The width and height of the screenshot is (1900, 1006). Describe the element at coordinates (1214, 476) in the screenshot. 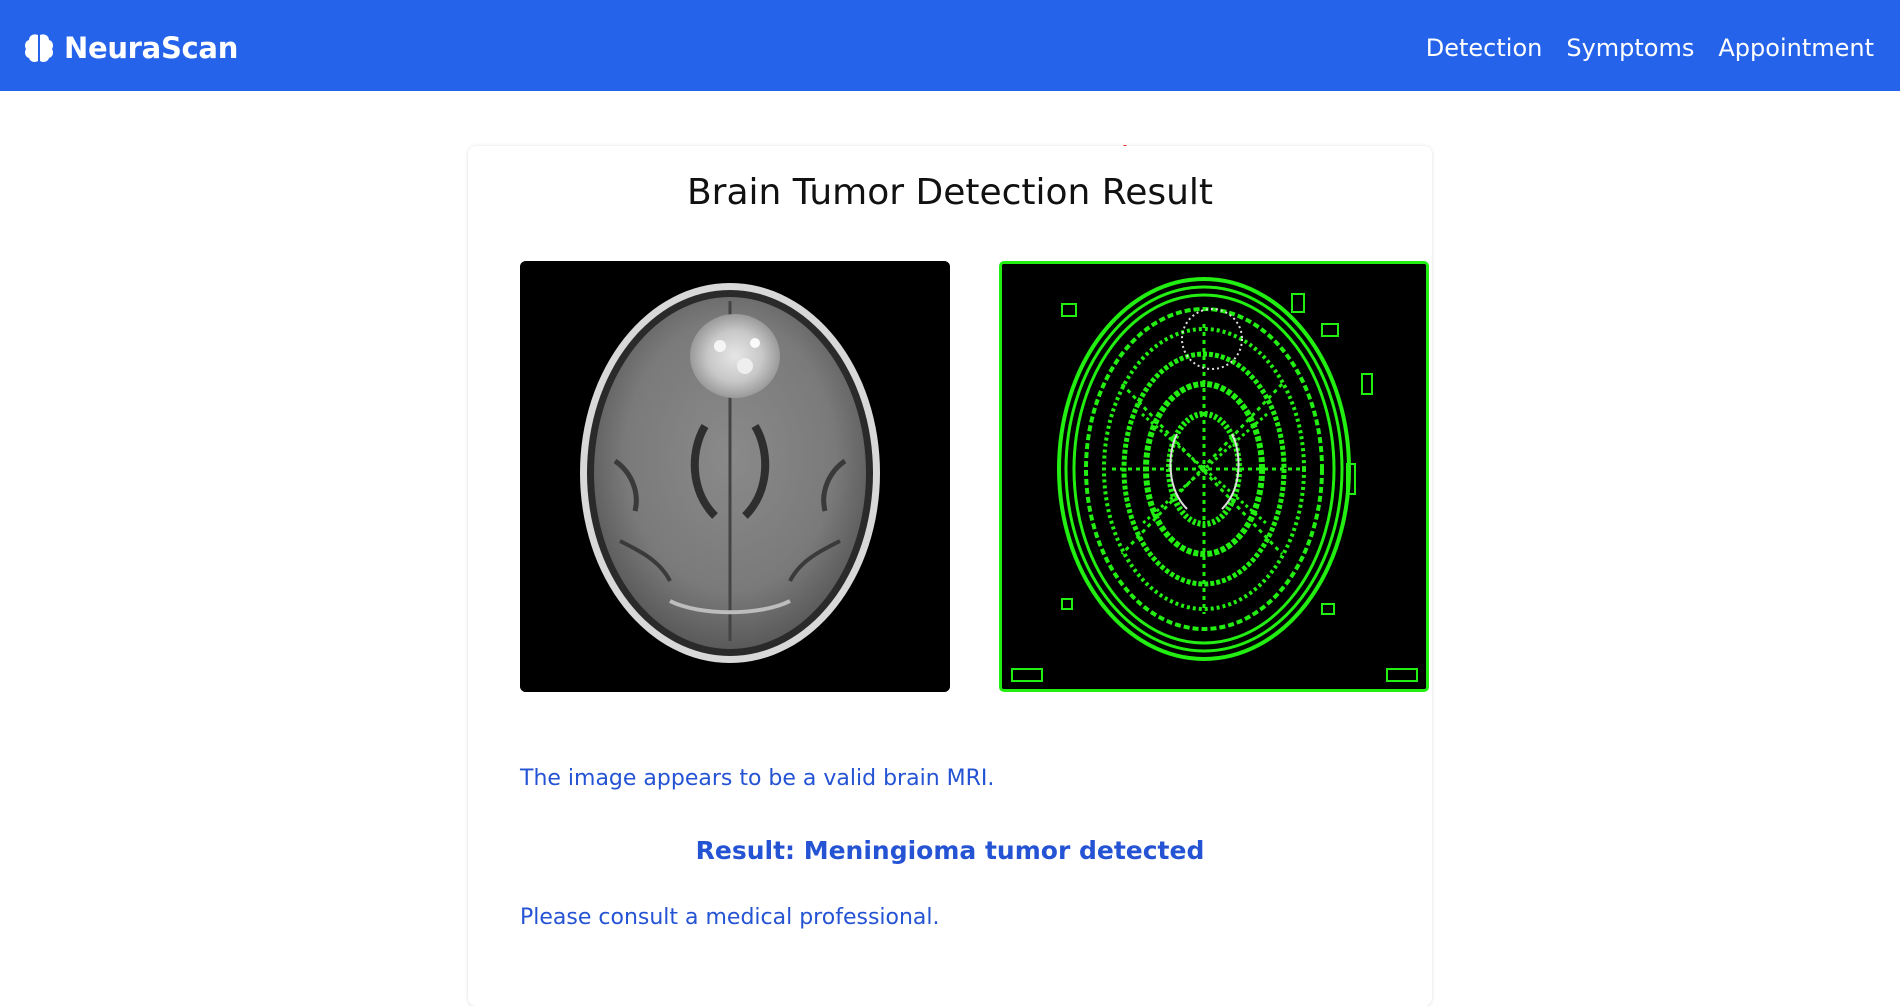

I see `edge-detection-image` at that location.